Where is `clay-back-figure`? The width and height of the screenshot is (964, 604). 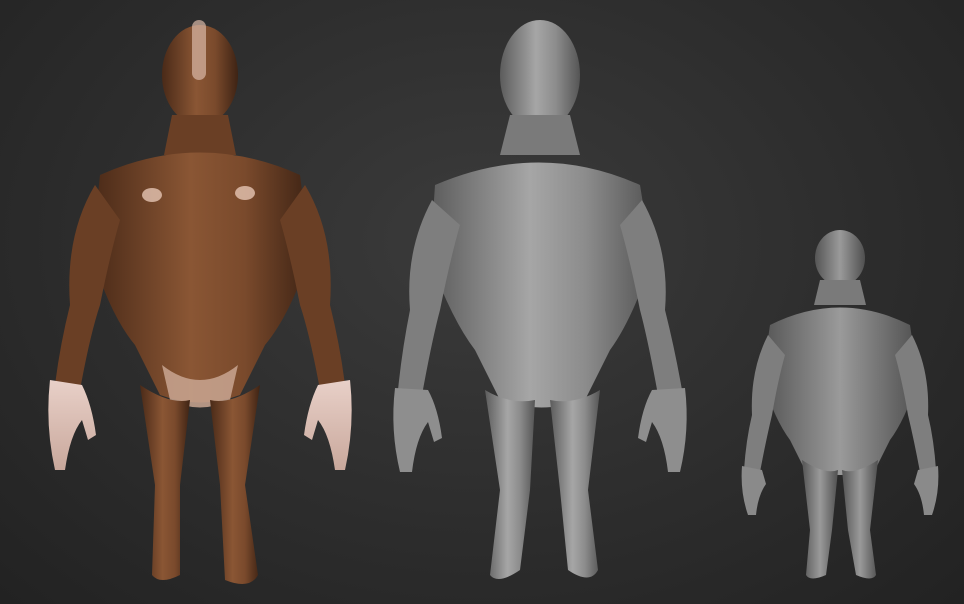 clay-back-figure is located at coordinates (840, 410).